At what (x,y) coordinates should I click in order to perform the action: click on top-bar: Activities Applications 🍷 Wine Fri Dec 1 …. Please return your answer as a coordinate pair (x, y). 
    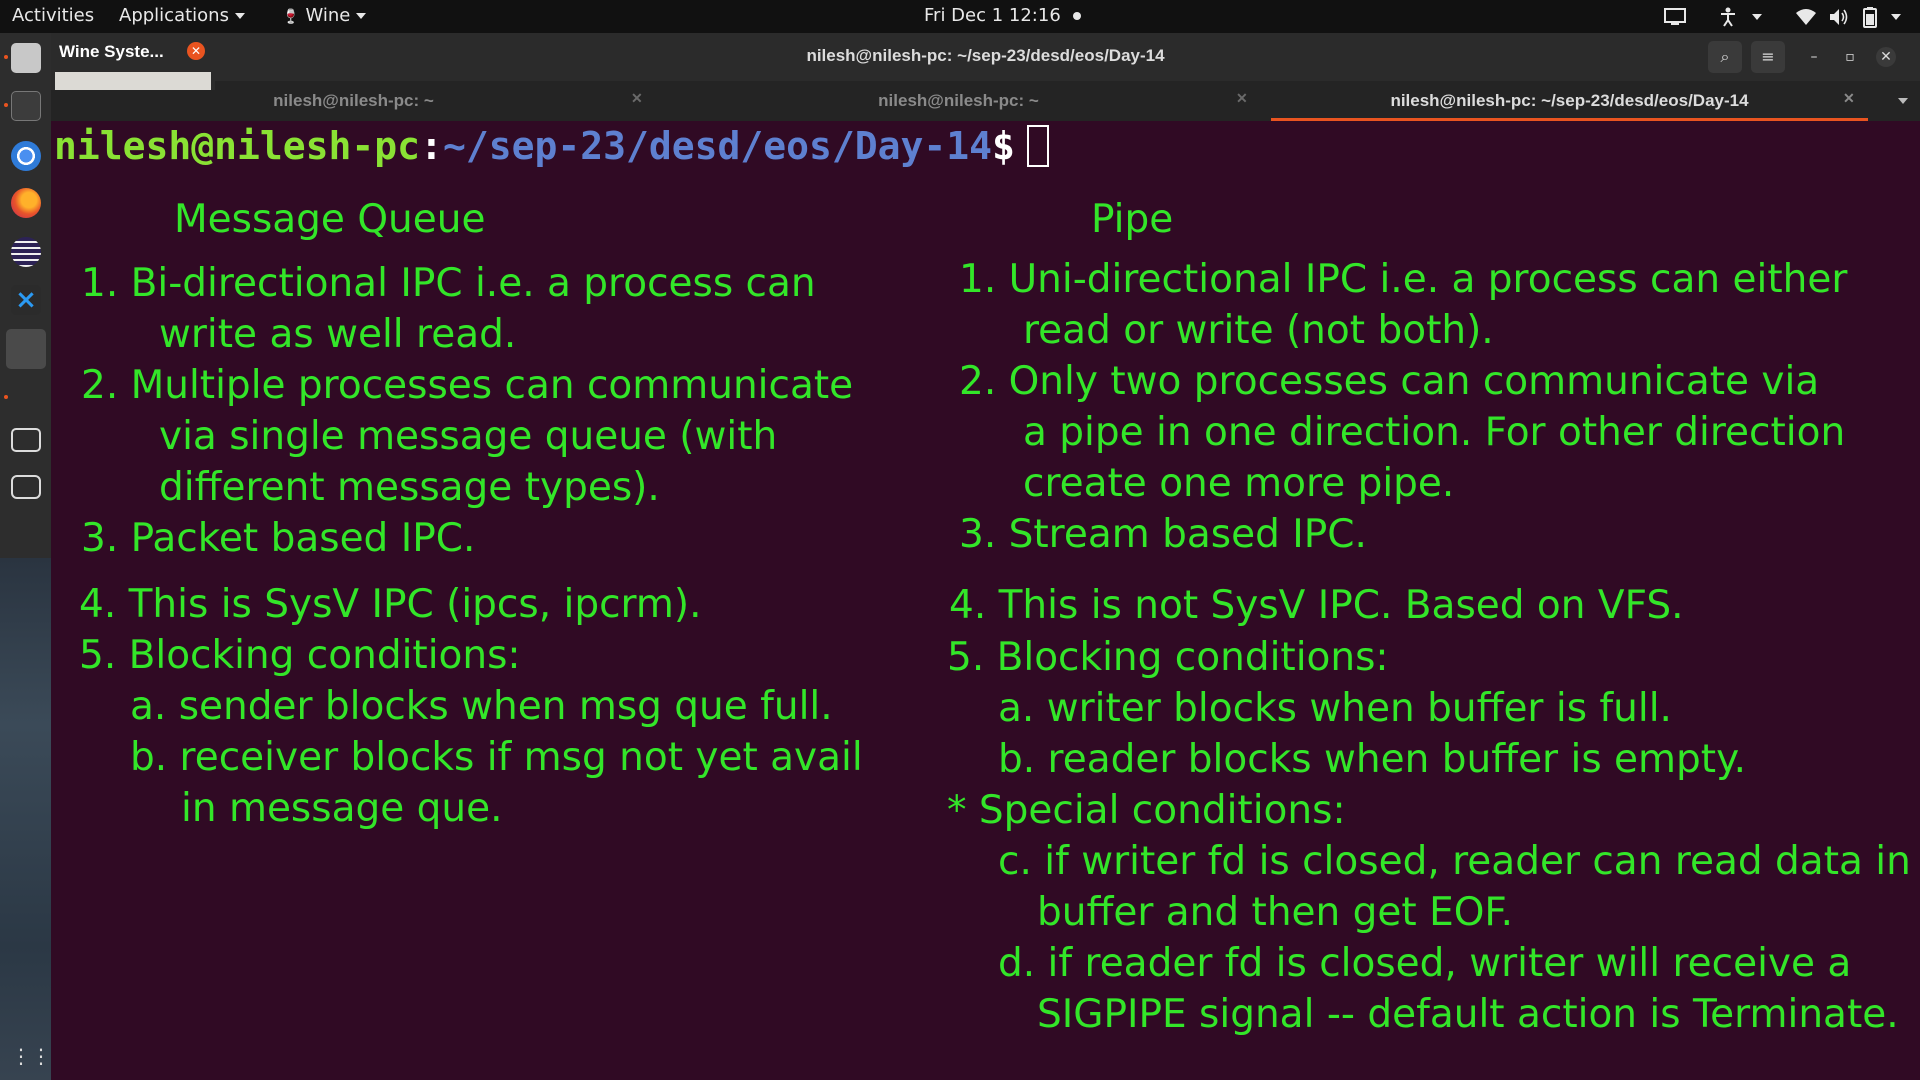
    Looking at the image, I should click on (960, 16).